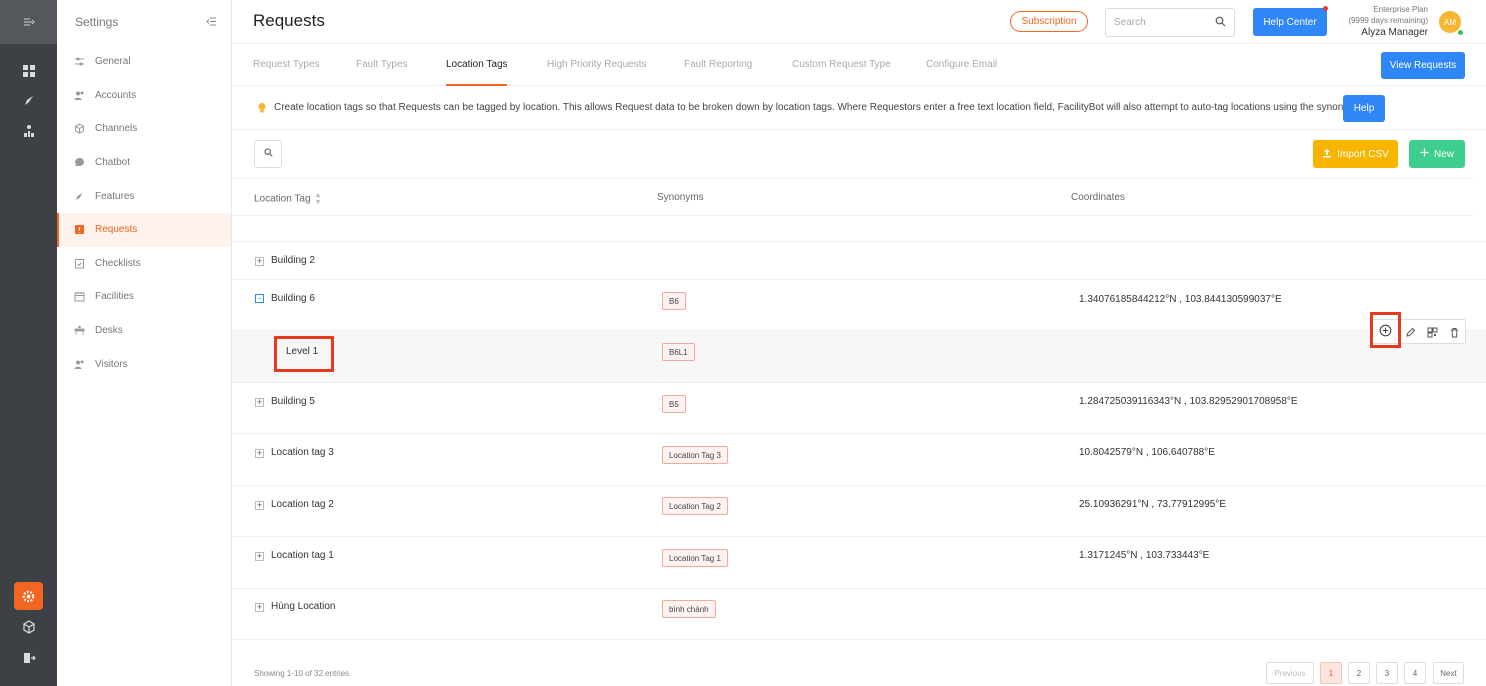 This screenshot has height=686, width=1486. What do you see at coordinates (1424, 154) in the screenshot?
I see `plus-icon` at bounding box center [1424, 154].